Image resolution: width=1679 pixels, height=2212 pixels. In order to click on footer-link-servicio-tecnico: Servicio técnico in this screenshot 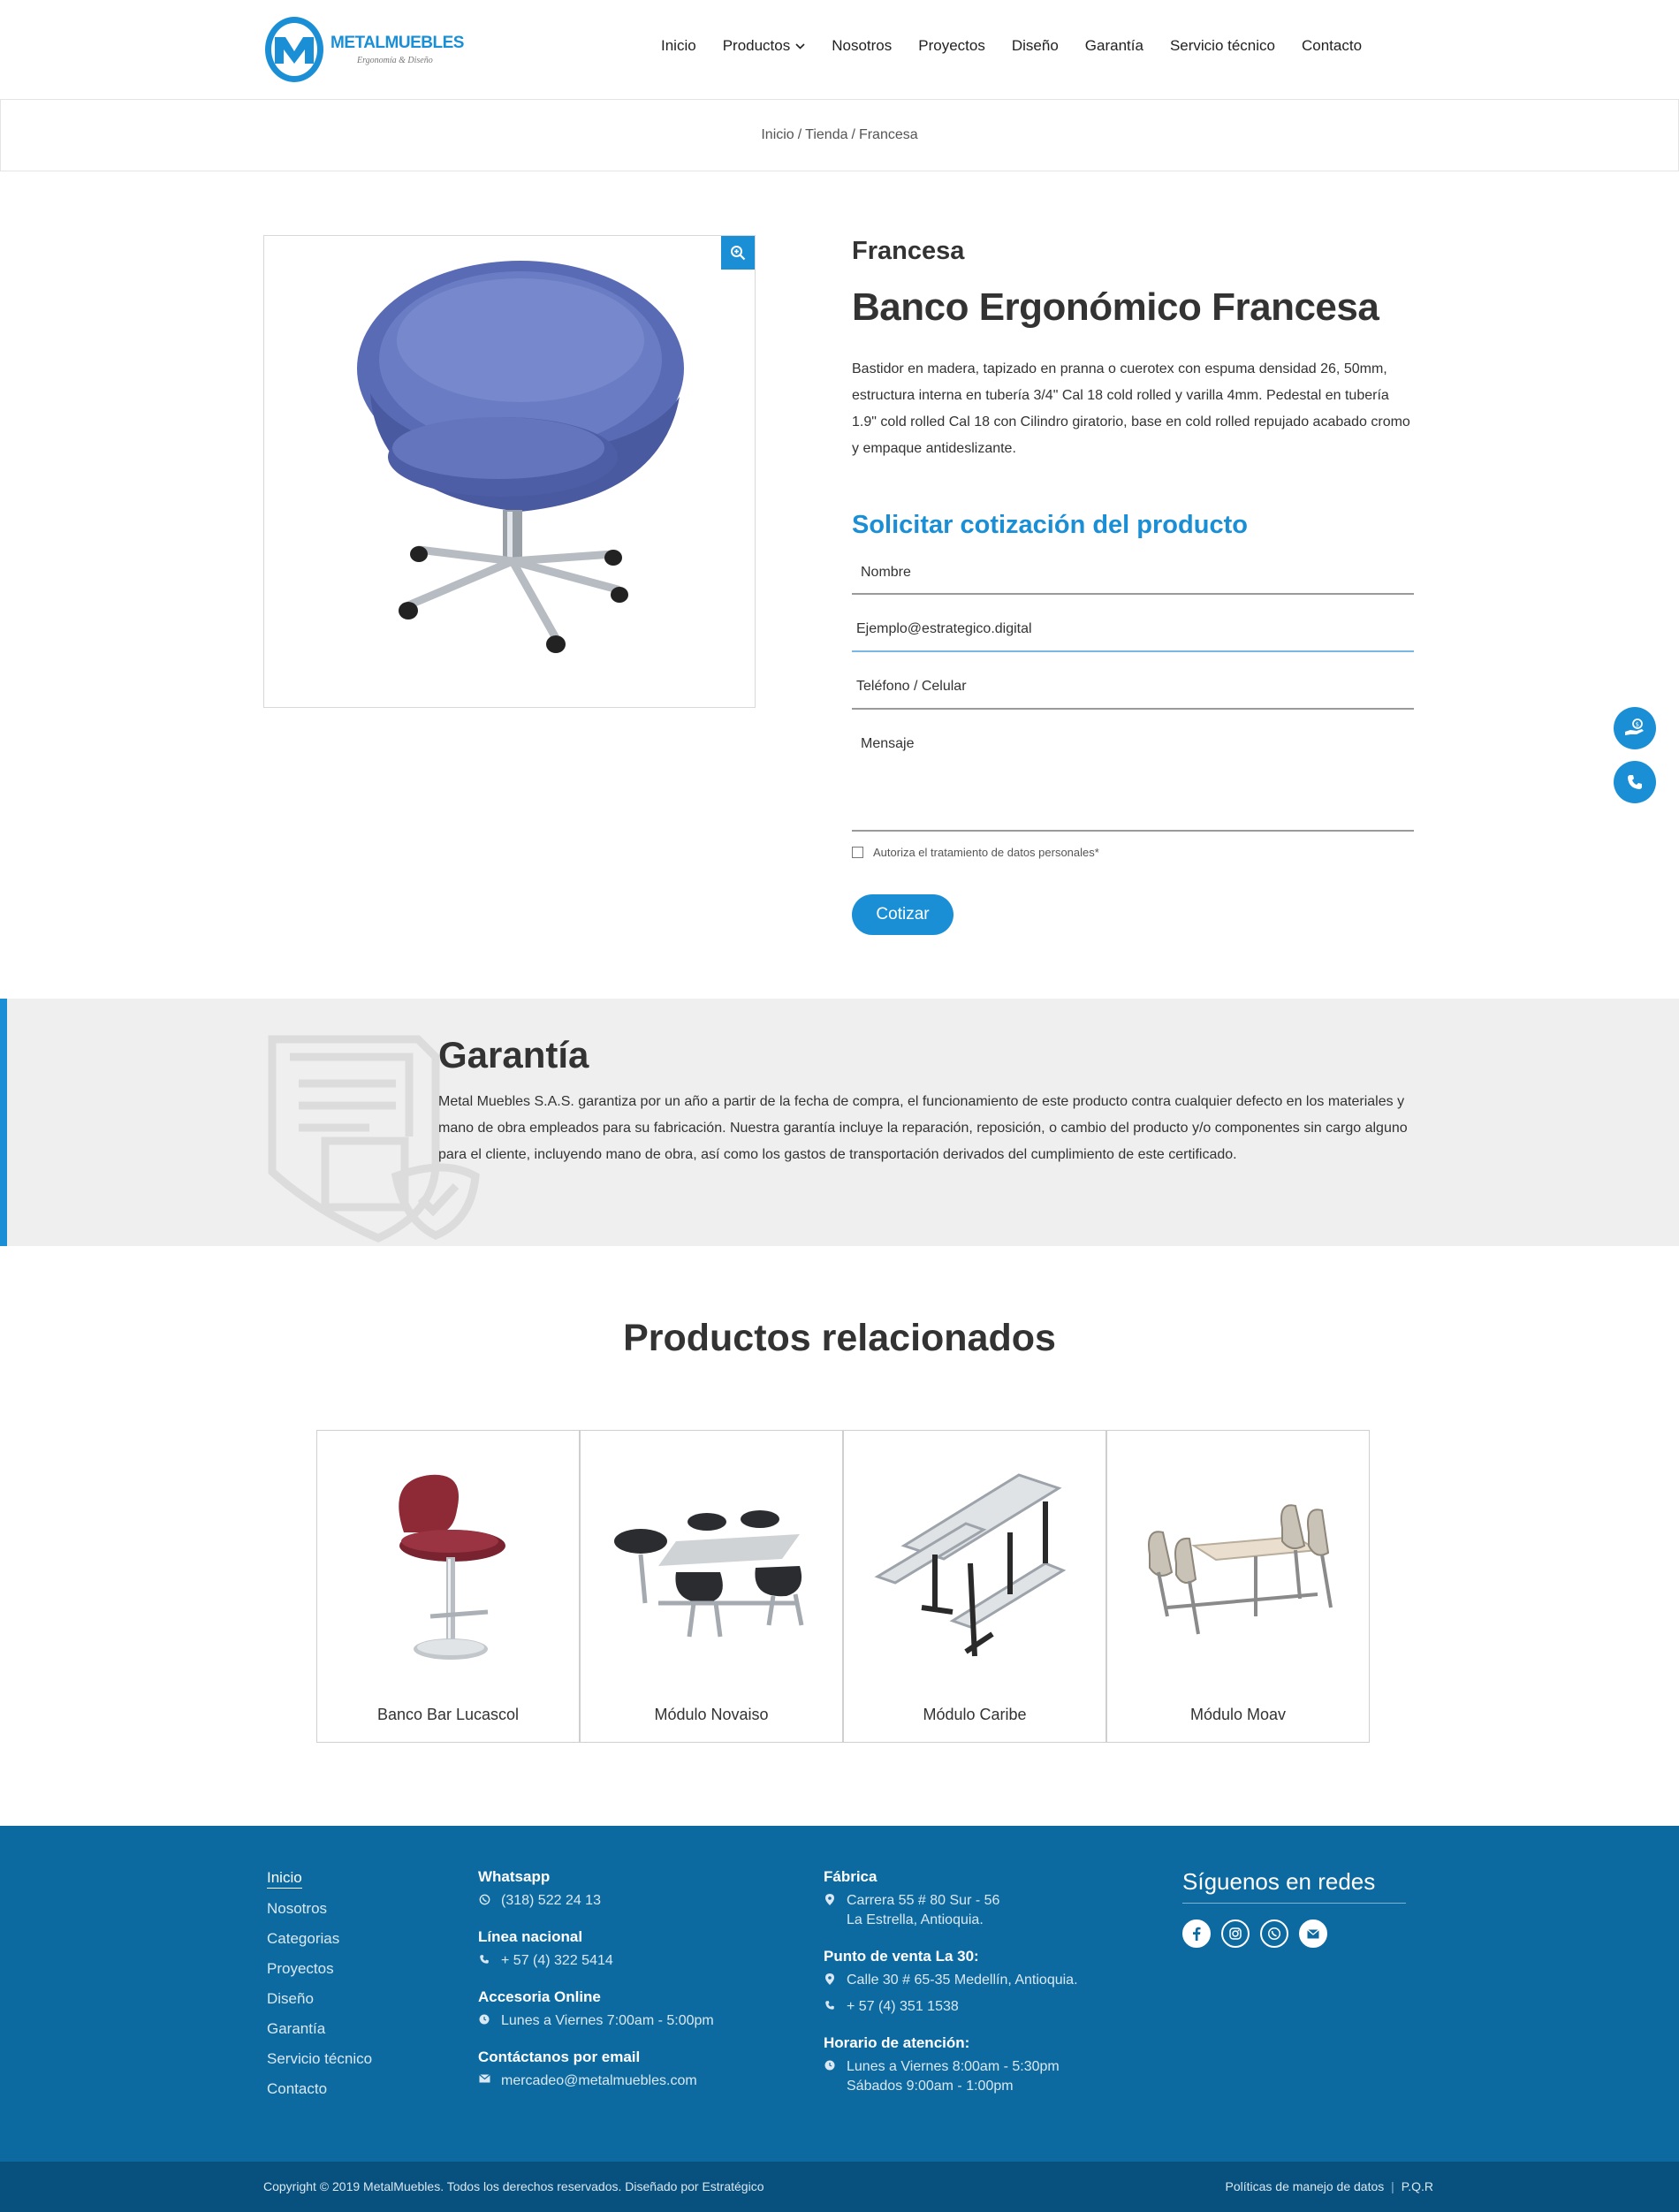, I will do `click(319, 2059)`.